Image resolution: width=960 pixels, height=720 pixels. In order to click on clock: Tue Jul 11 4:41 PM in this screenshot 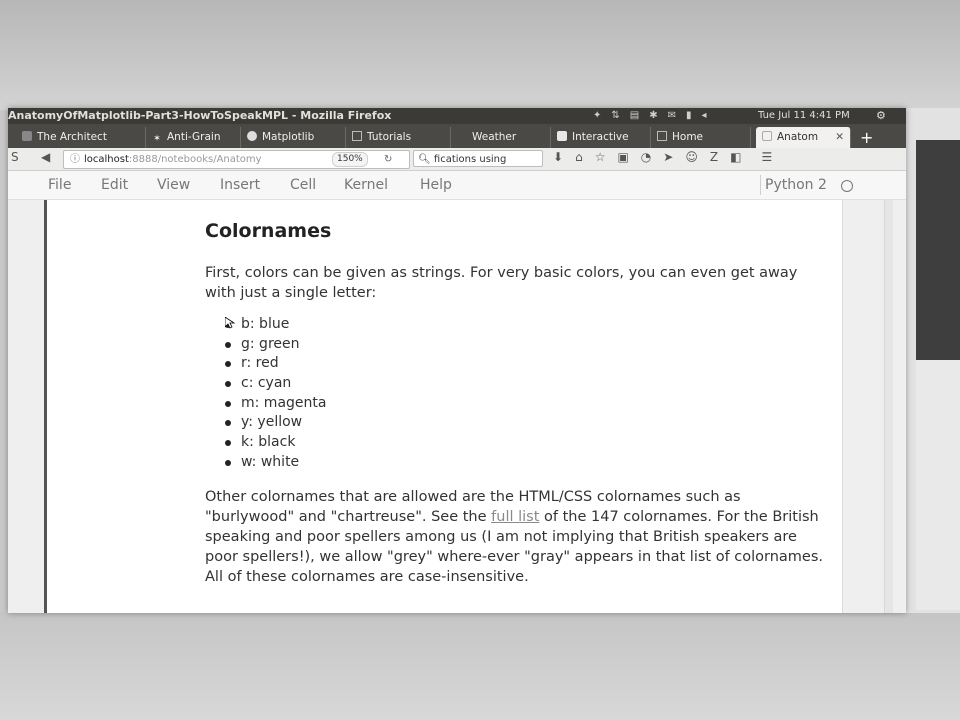, I will do `click(804, 116)`.